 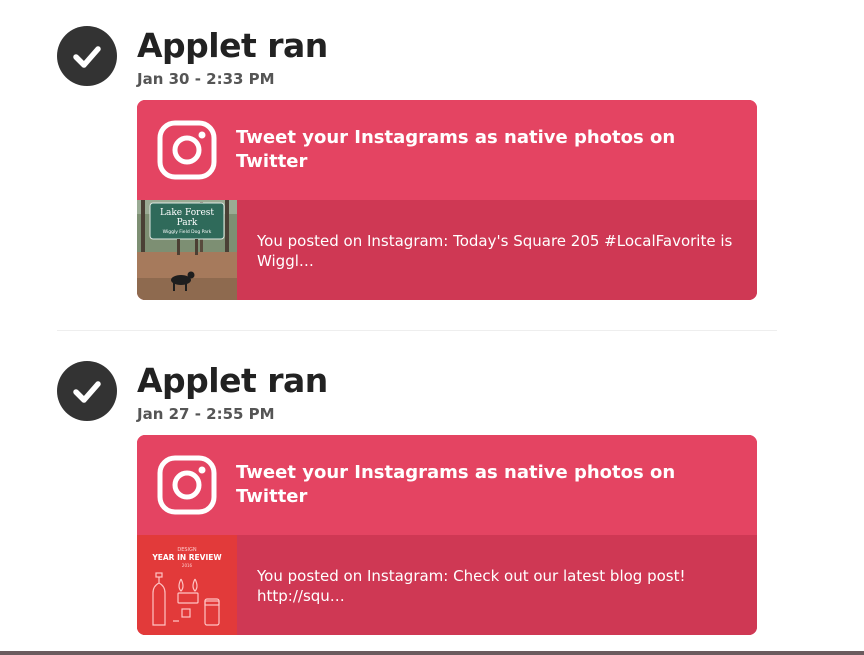 What do you see at coordinates (206, 414) in the screenshot?
I see `activity-date: Jan 27 - 2:55 PM` at bounding box center [206, 414].